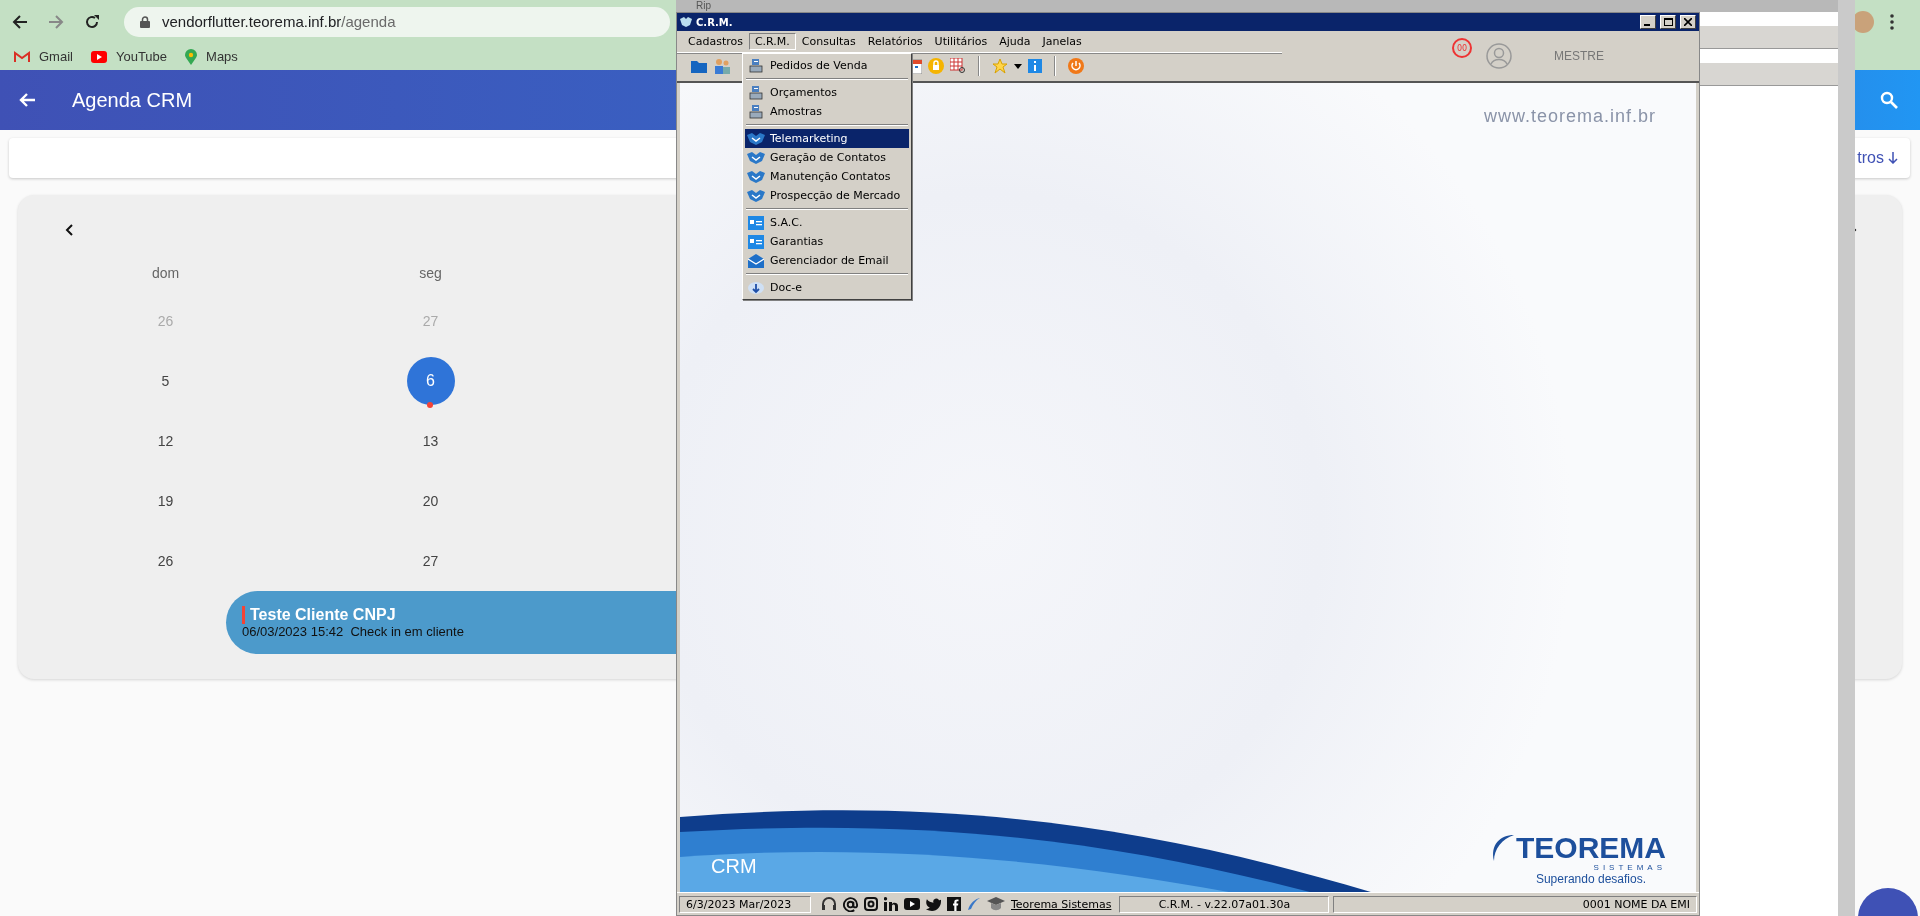 This screenshot has height=916, width=1920. I want to click on menu-item: Consultas, so click(828, 41).